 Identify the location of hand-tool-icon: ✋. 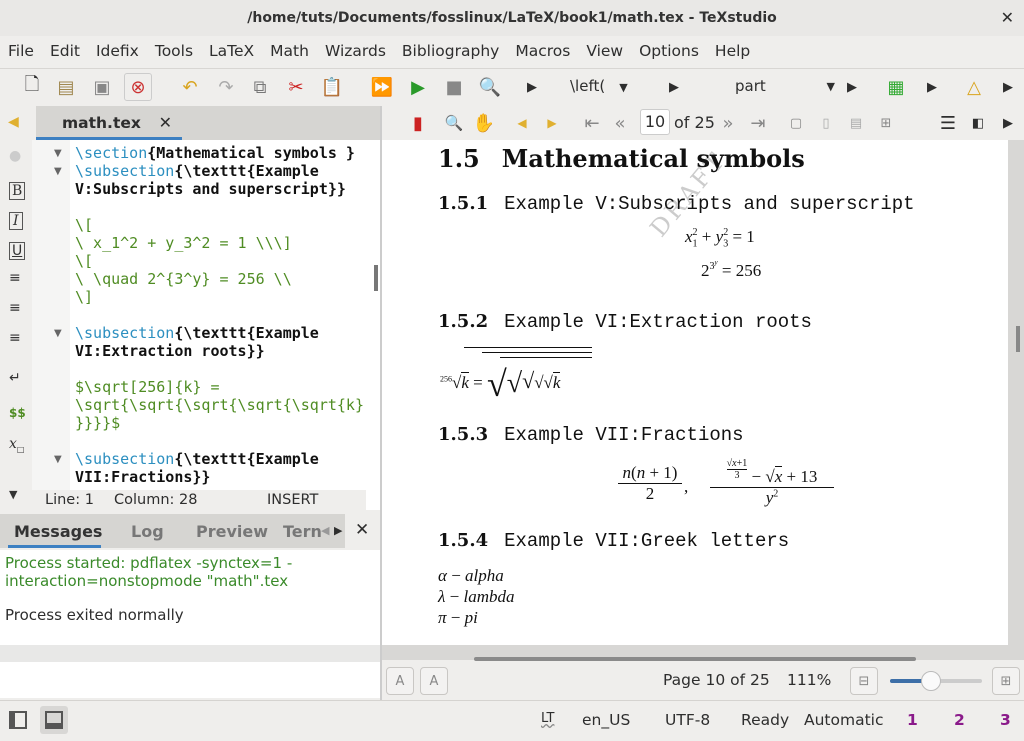
(484, 123).